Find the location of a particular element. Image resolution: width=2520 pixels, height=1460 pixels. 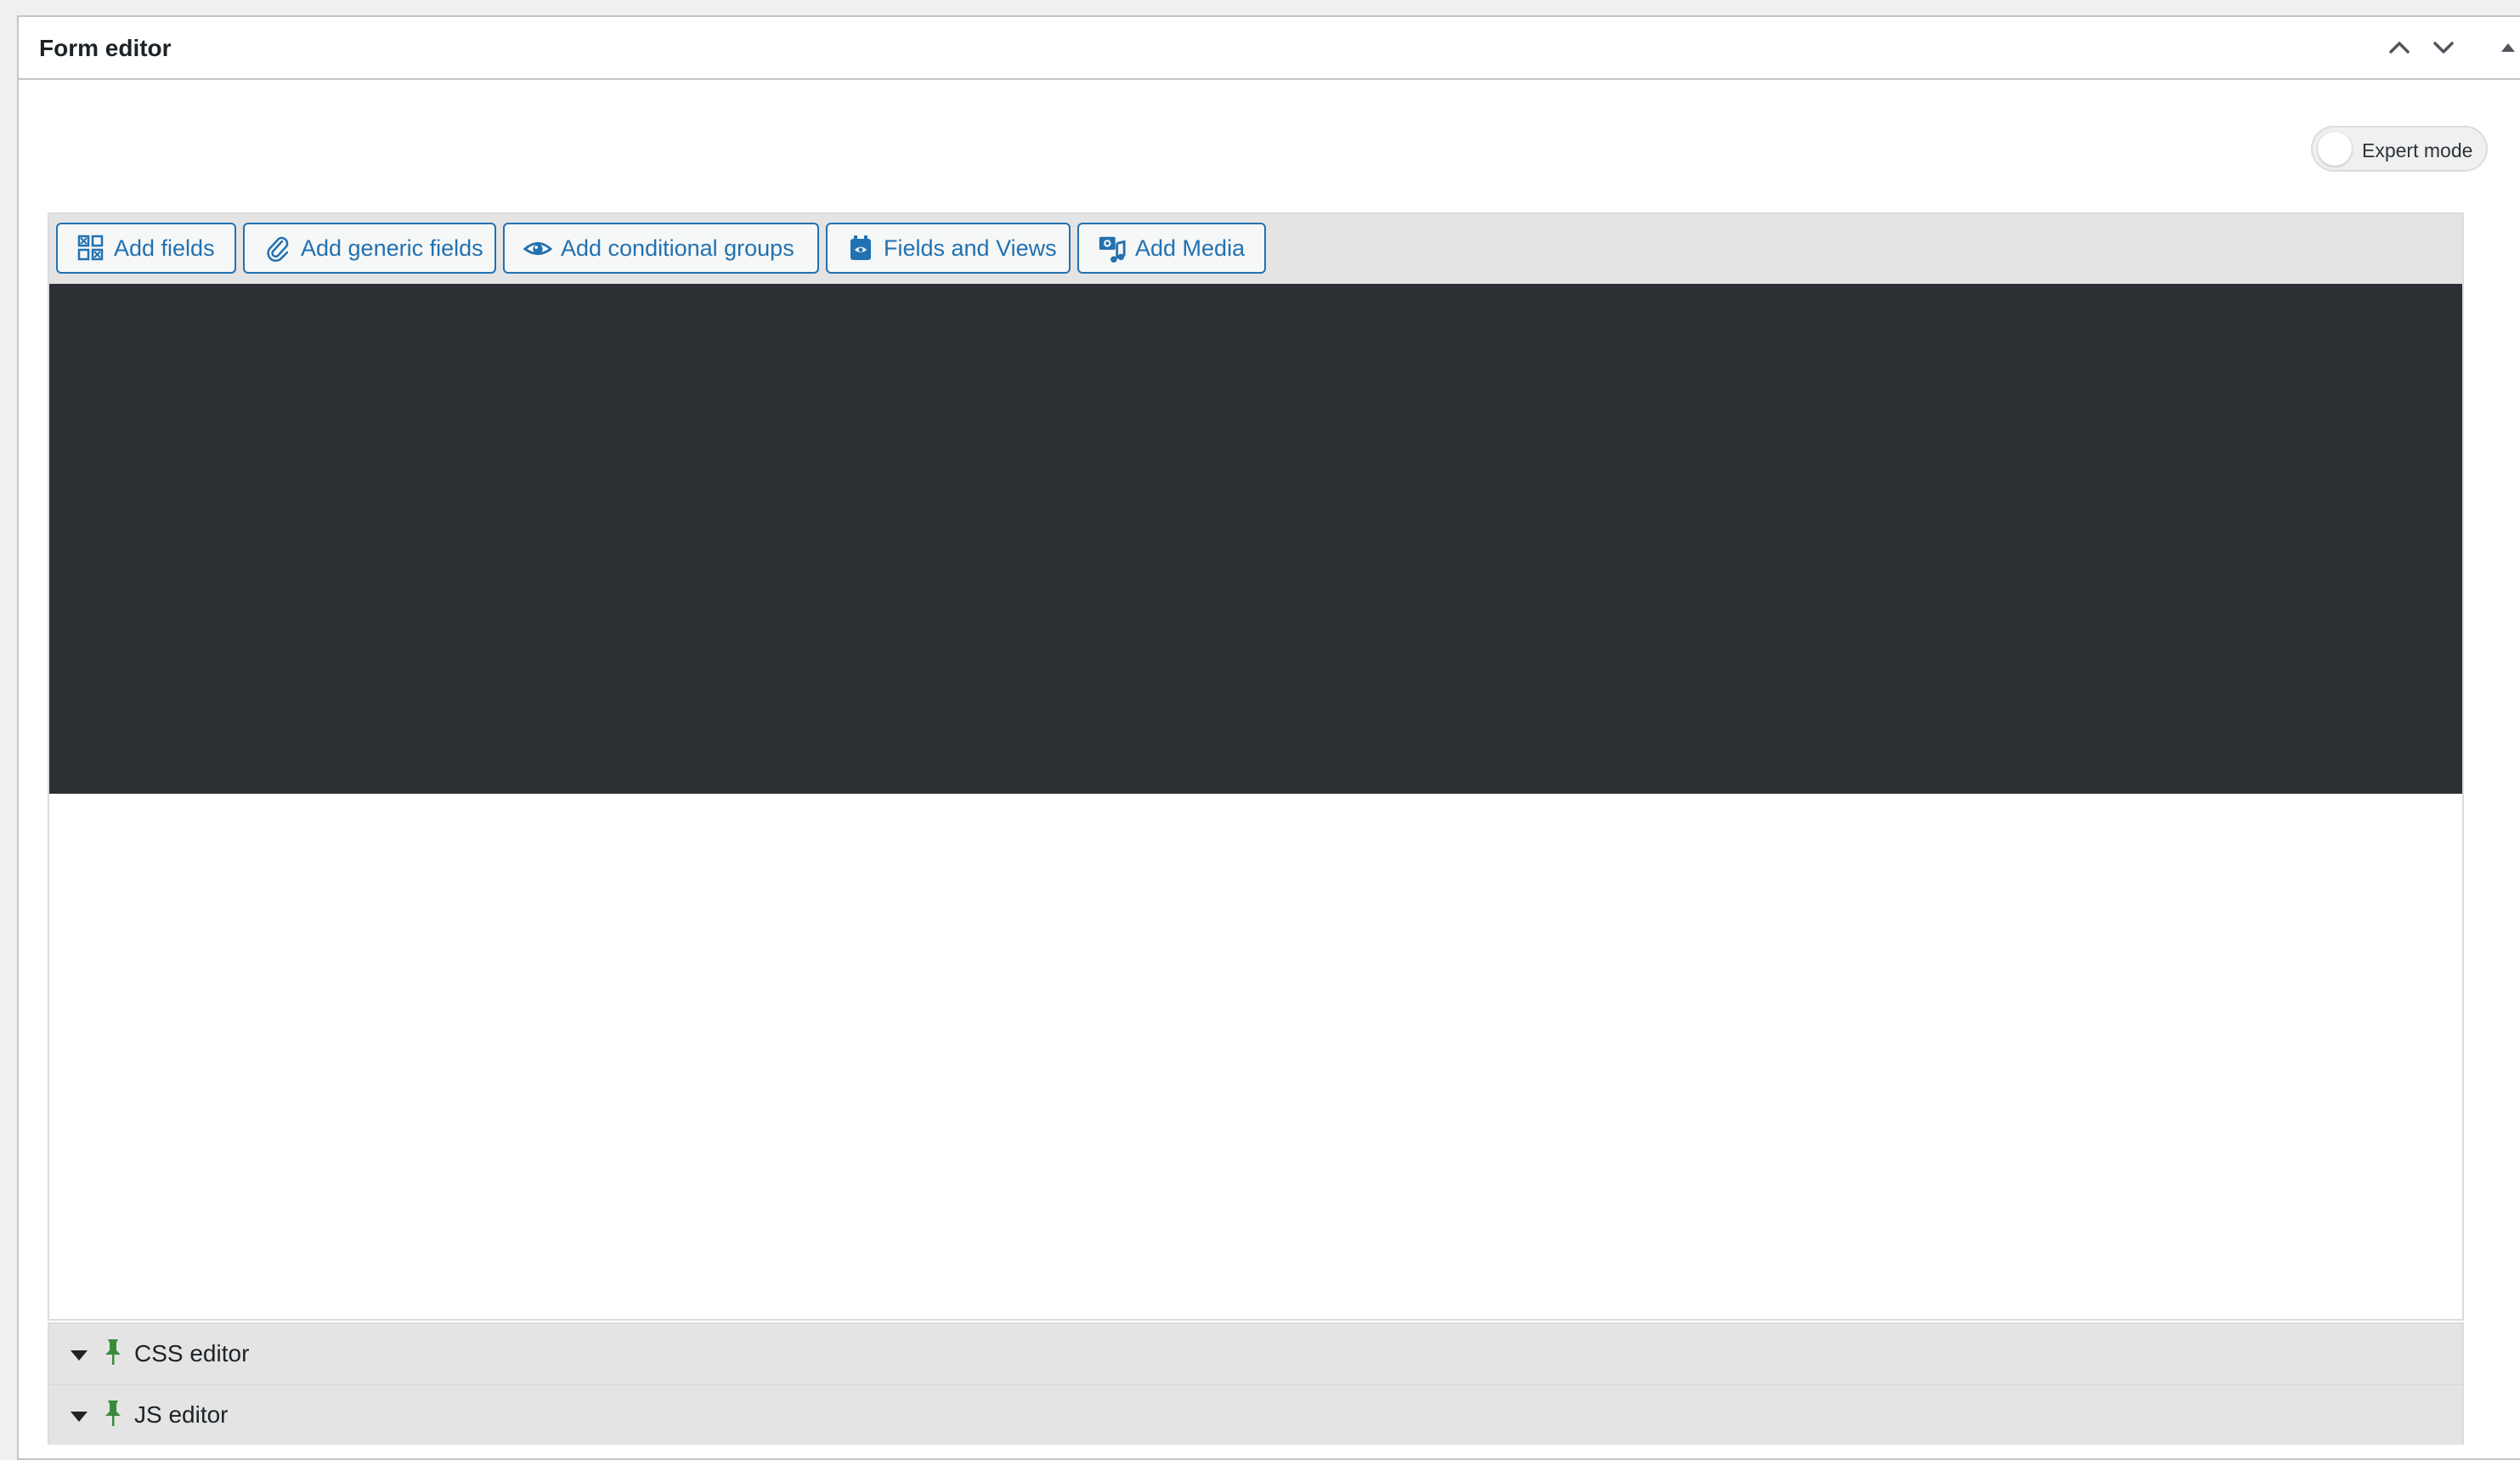

calendar-icon is located at coordinates (861, 249).